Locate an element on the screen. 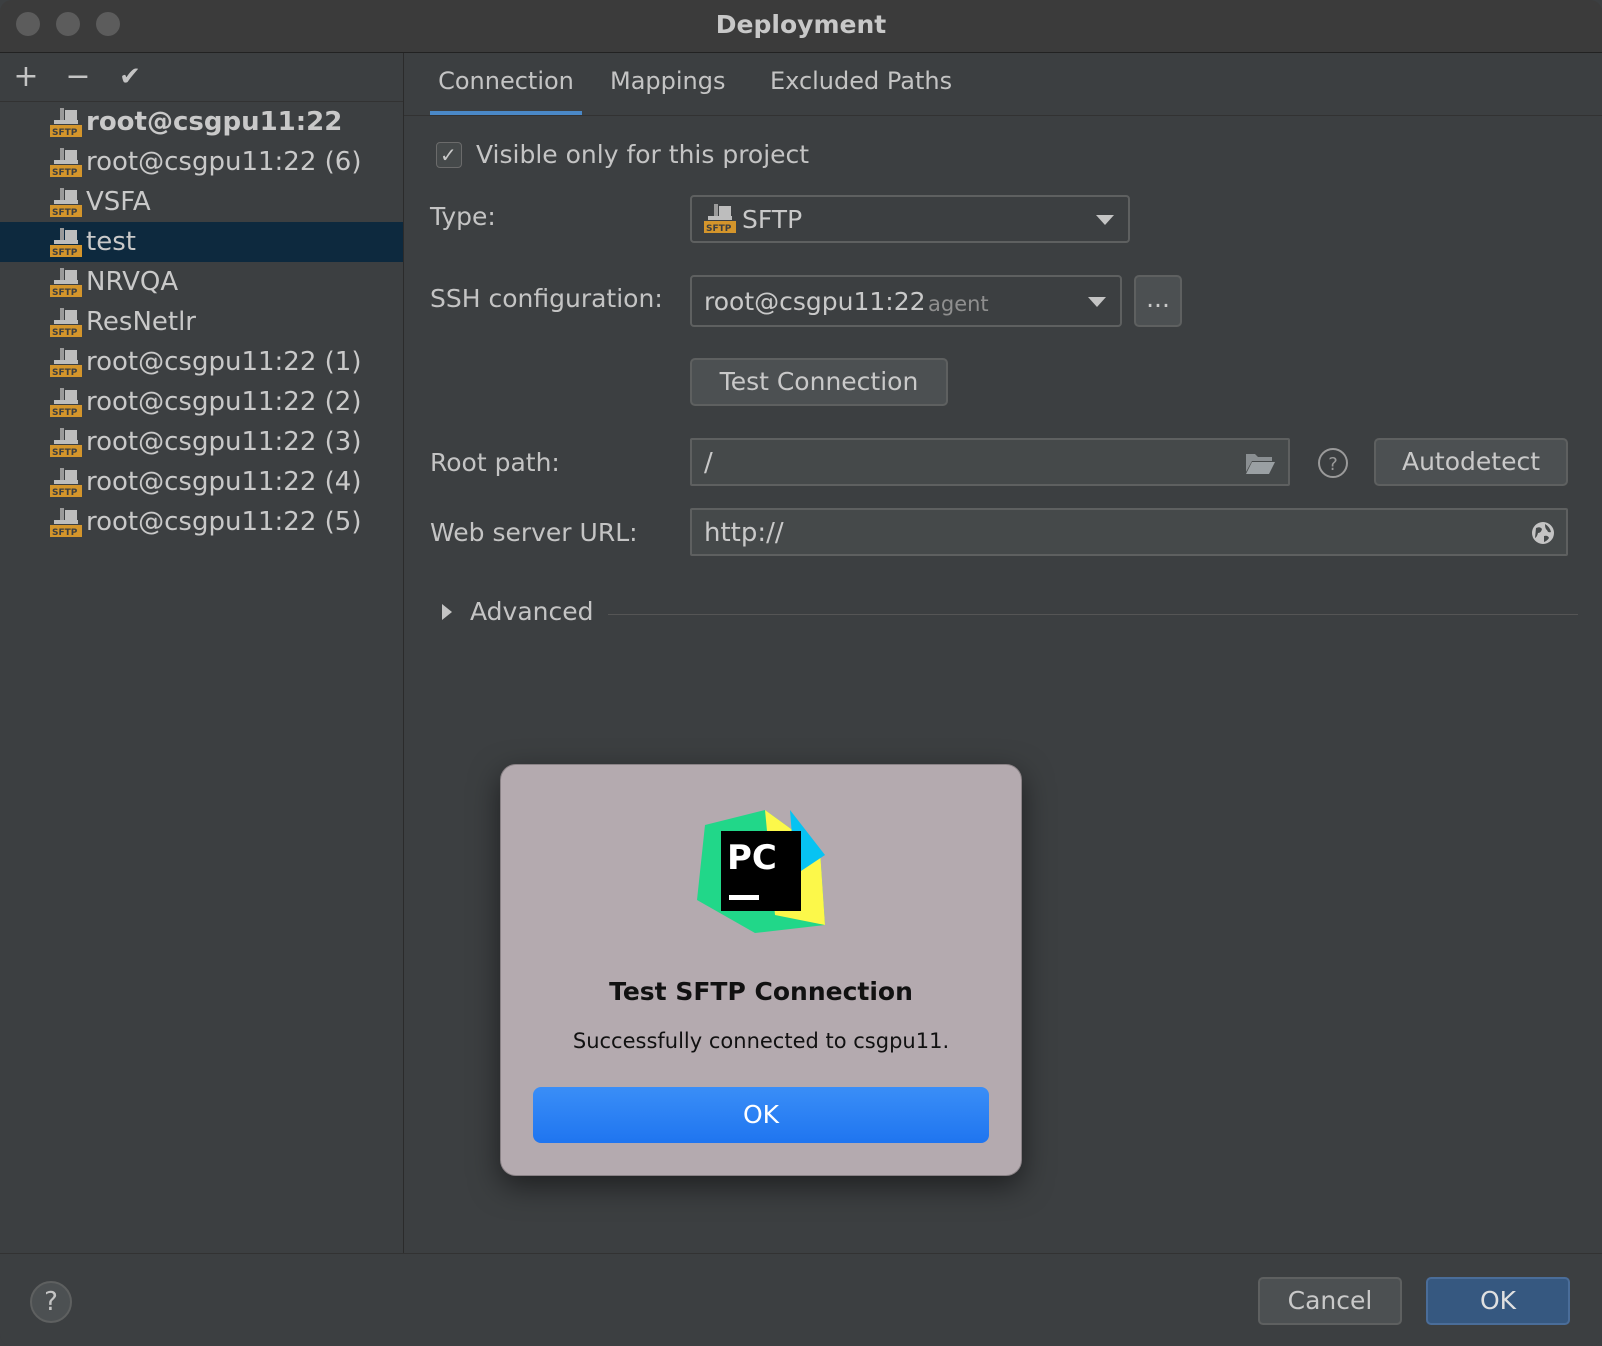 This screenshot has height=1346, width=1602. remove-server-button: − is located at coordinates (78, 77).